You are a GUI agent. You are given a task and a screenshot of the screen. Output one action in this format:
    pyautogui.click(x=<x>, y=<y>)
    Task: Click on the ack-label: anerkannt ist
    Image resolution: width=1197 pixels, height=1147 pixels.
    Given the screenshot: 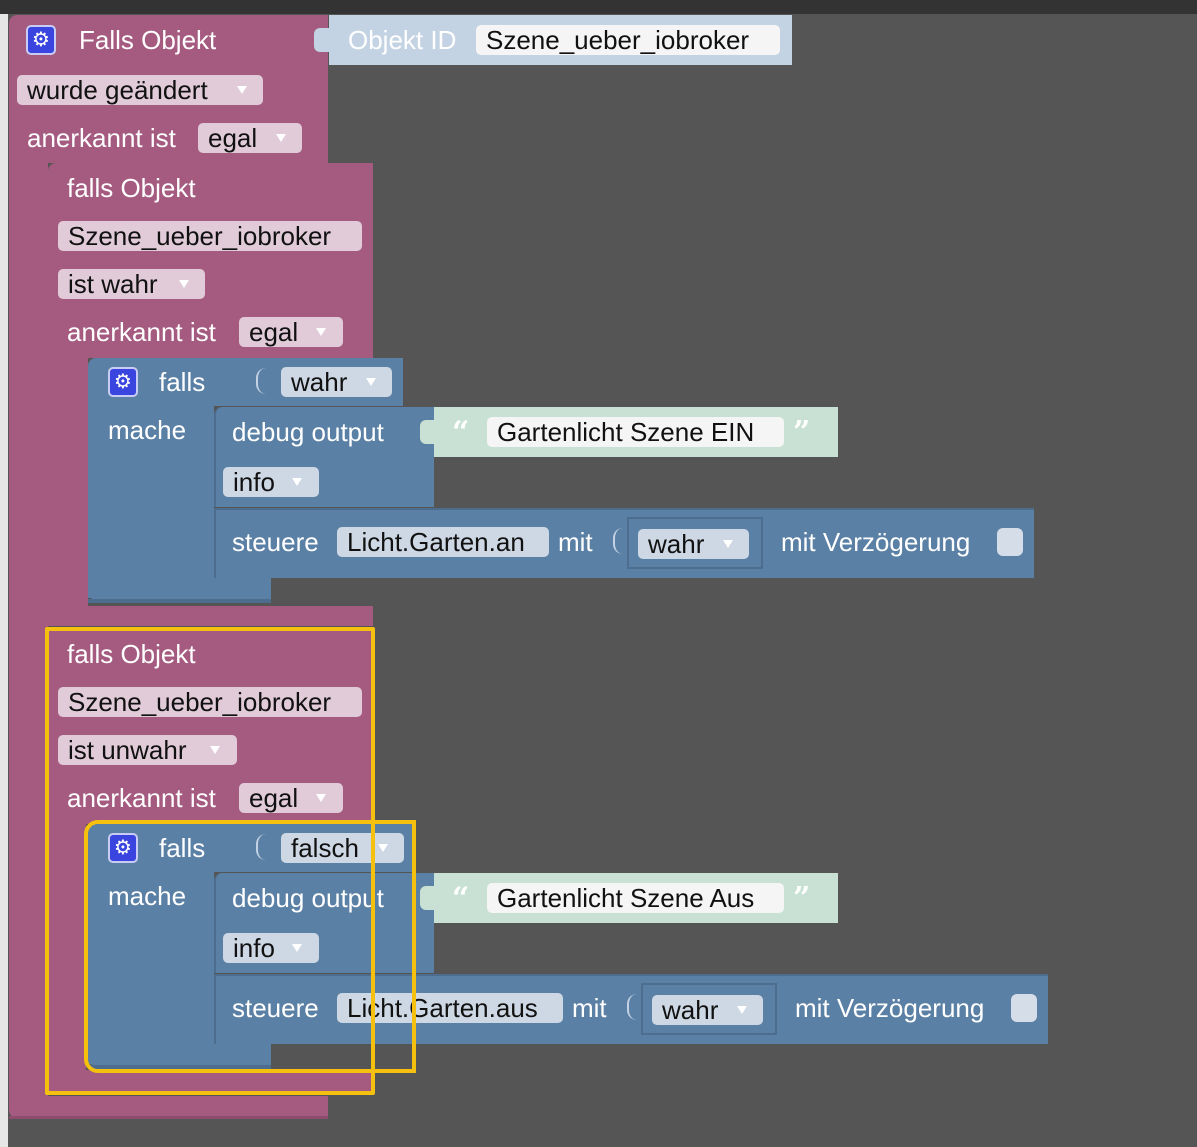 What is the action you would take?
    pyautogui.click(x=101, y=138)
    